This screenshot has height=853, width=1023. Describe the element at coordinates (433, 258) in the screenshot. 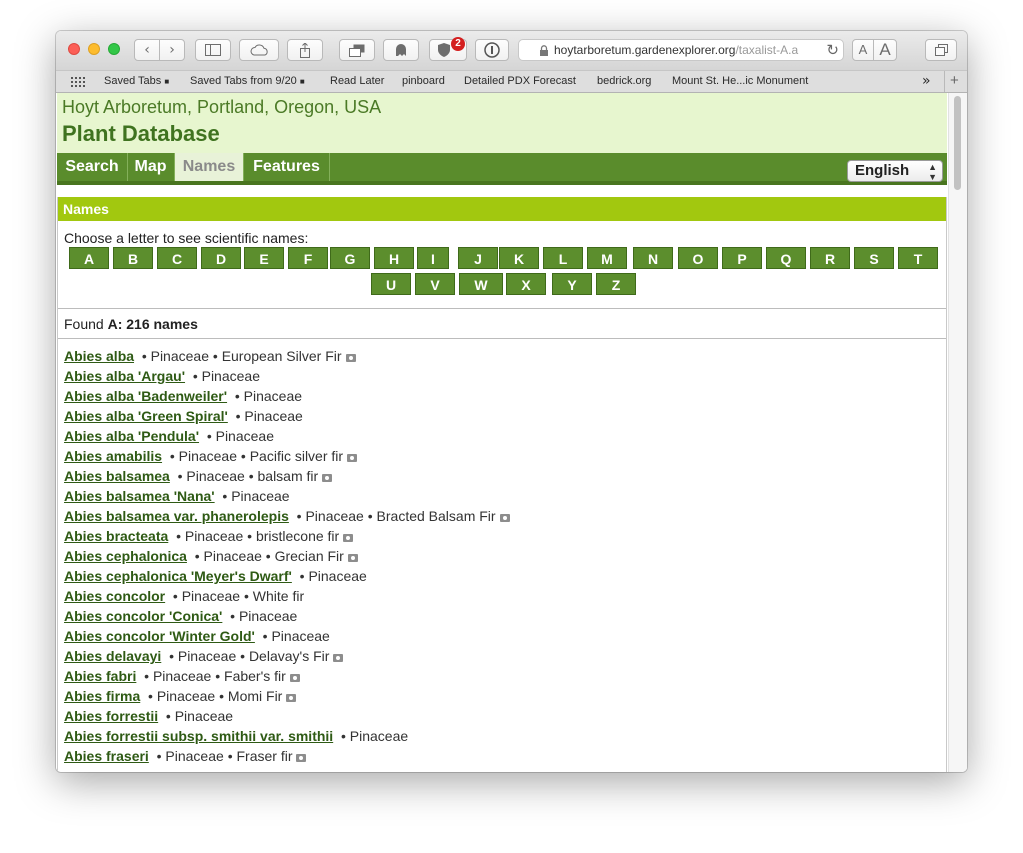

I see `letter-button-i: I` at that location.